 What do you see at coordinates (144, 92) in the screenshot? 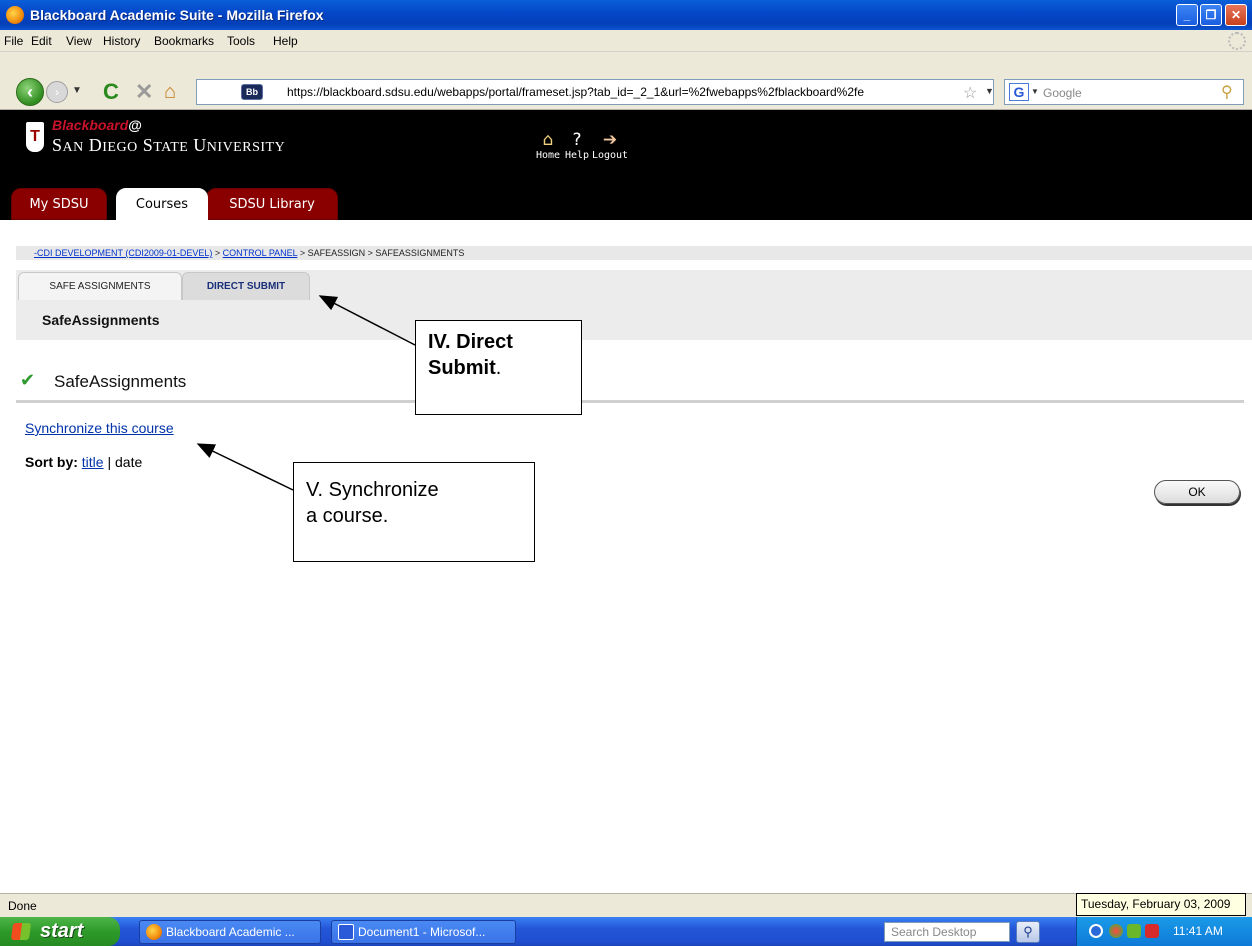
I see `stop-icon: ✕` at bounding box center [144, 92].